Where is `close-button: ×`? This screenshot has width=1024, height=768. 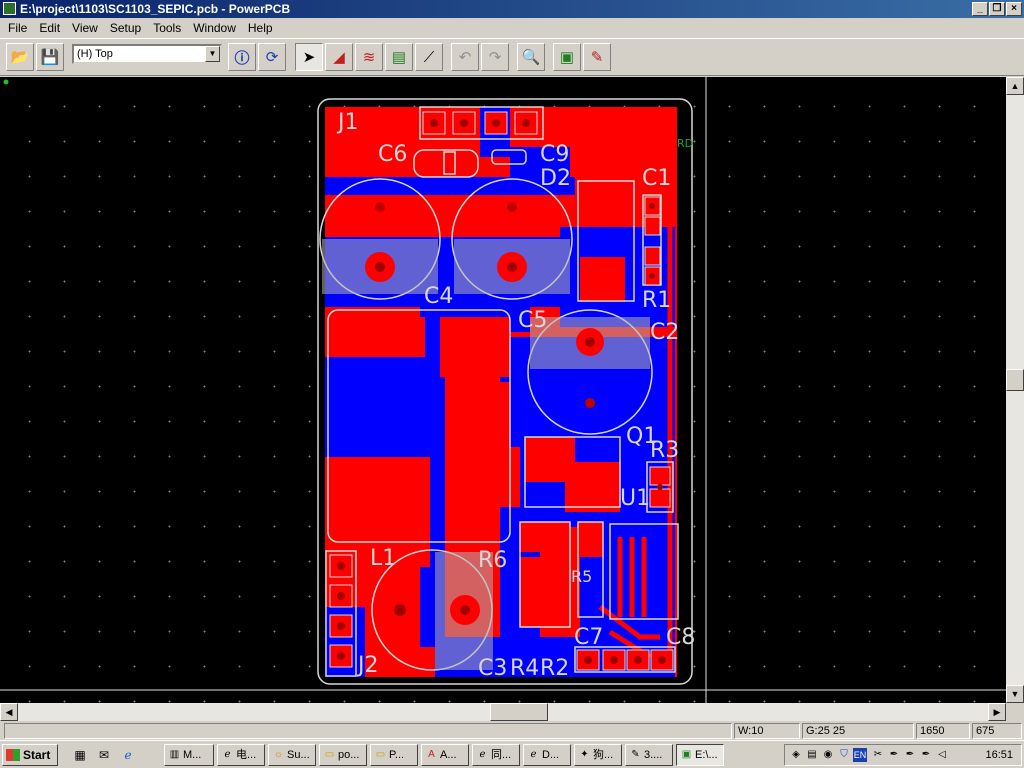
close-button: × is located at coordinates (1014, 9).